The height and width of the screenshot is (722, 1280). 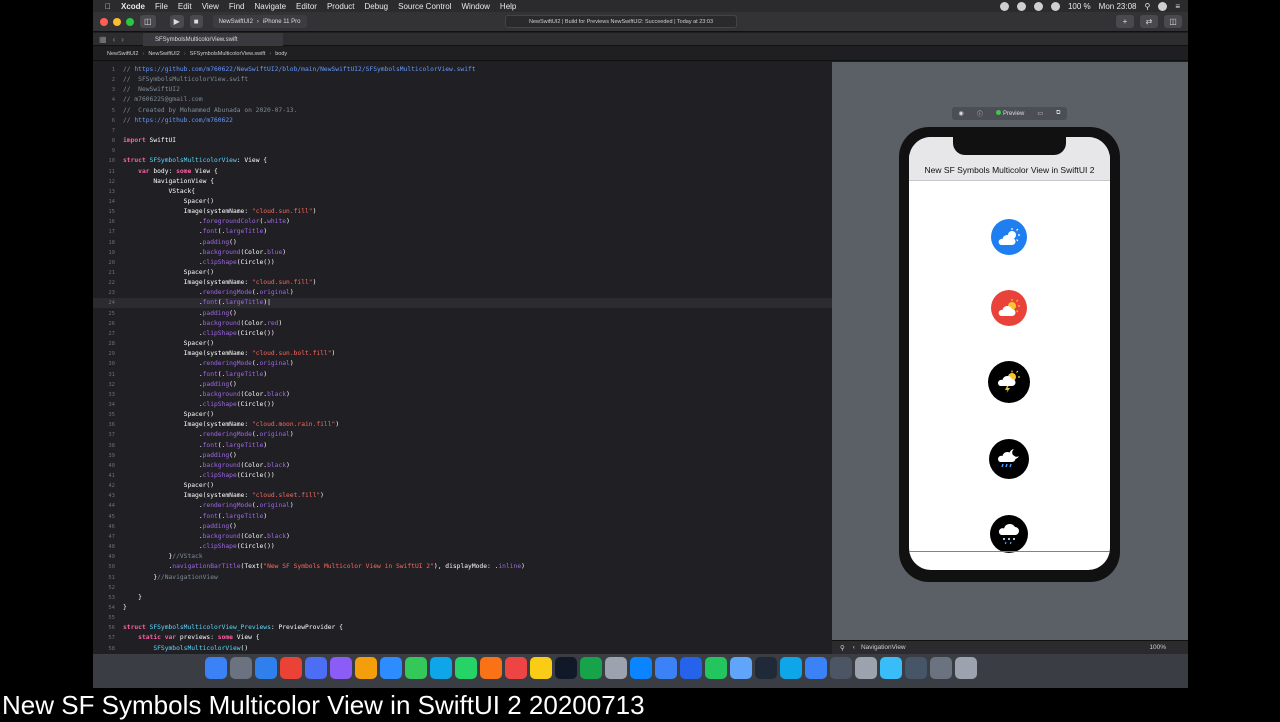 What do you see at coordinates (306, 6) in the screenshot?
I see `menu-editor: Editor` at bounding box center [306, 6].